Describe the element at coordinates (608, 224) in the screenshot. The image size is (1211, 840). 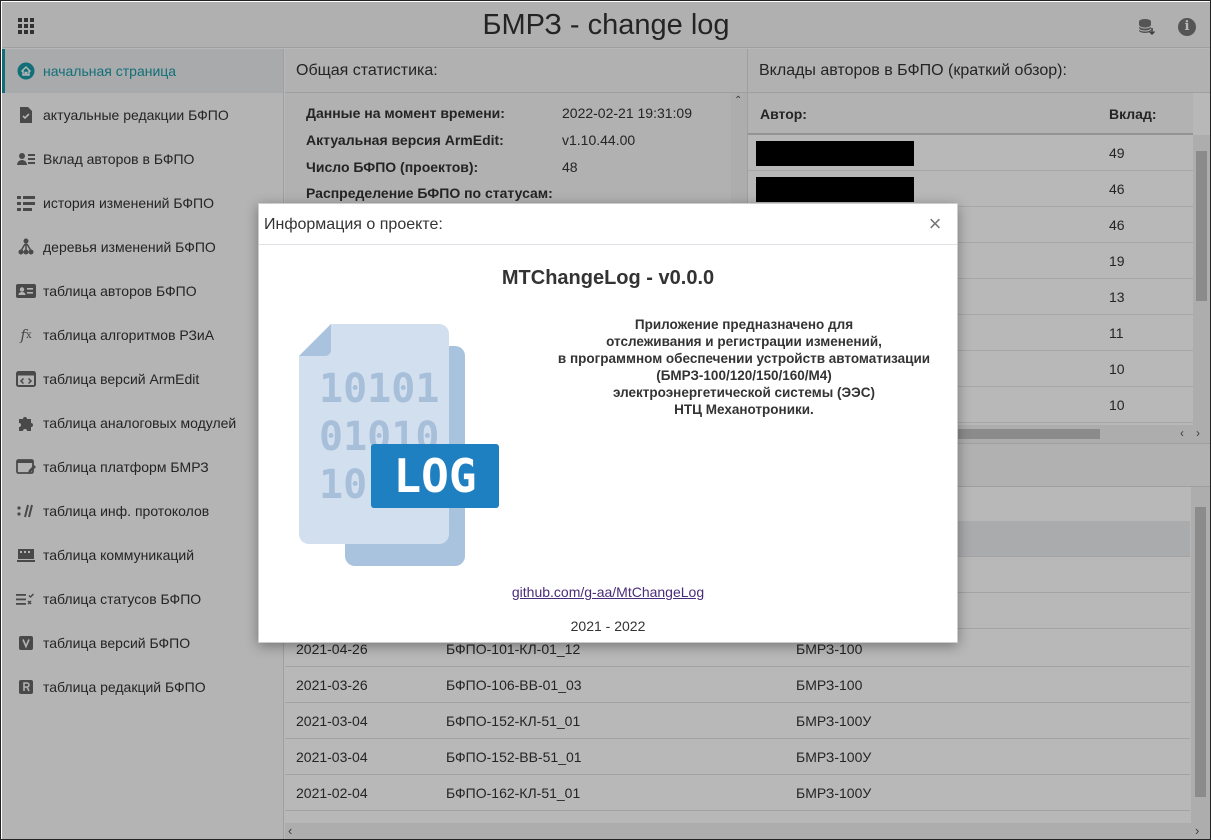
I see `dialog-title: Информация о проекте:` at that location.